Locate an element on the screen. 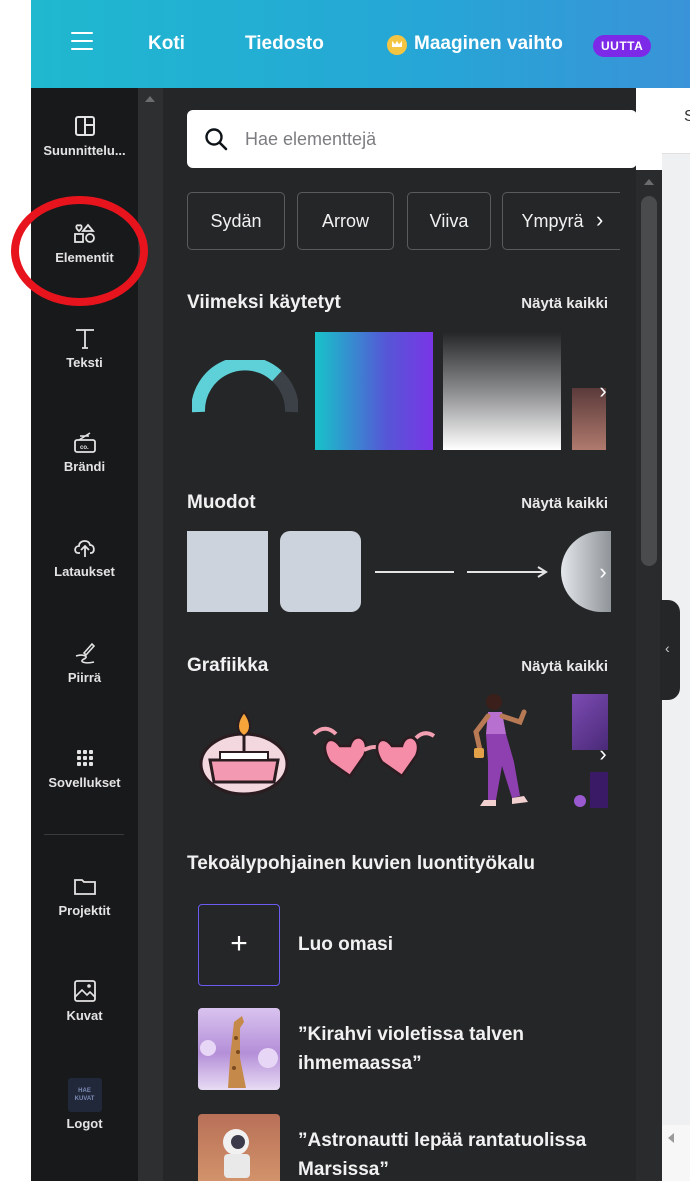 The image size is (690, 1181). highlight-ring is located at coordinates (79, 251).